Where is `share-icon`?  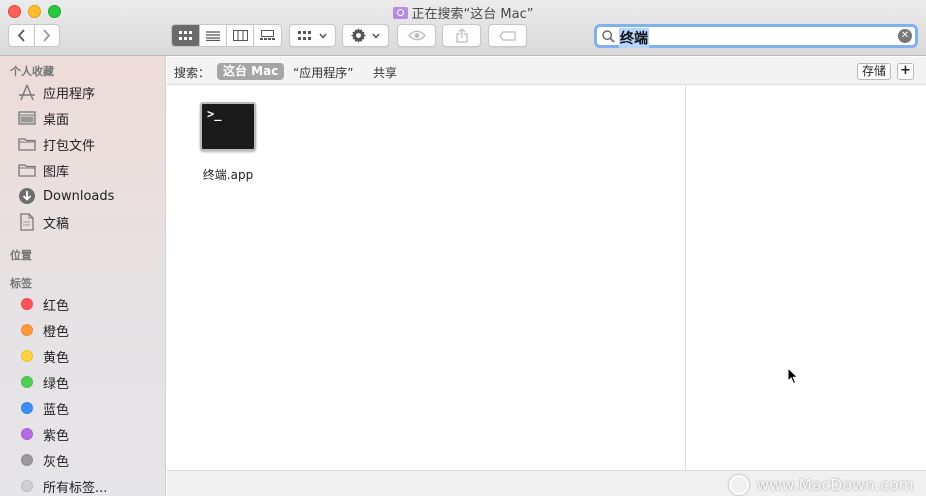
share-icon is located at coordinates (461, 35).